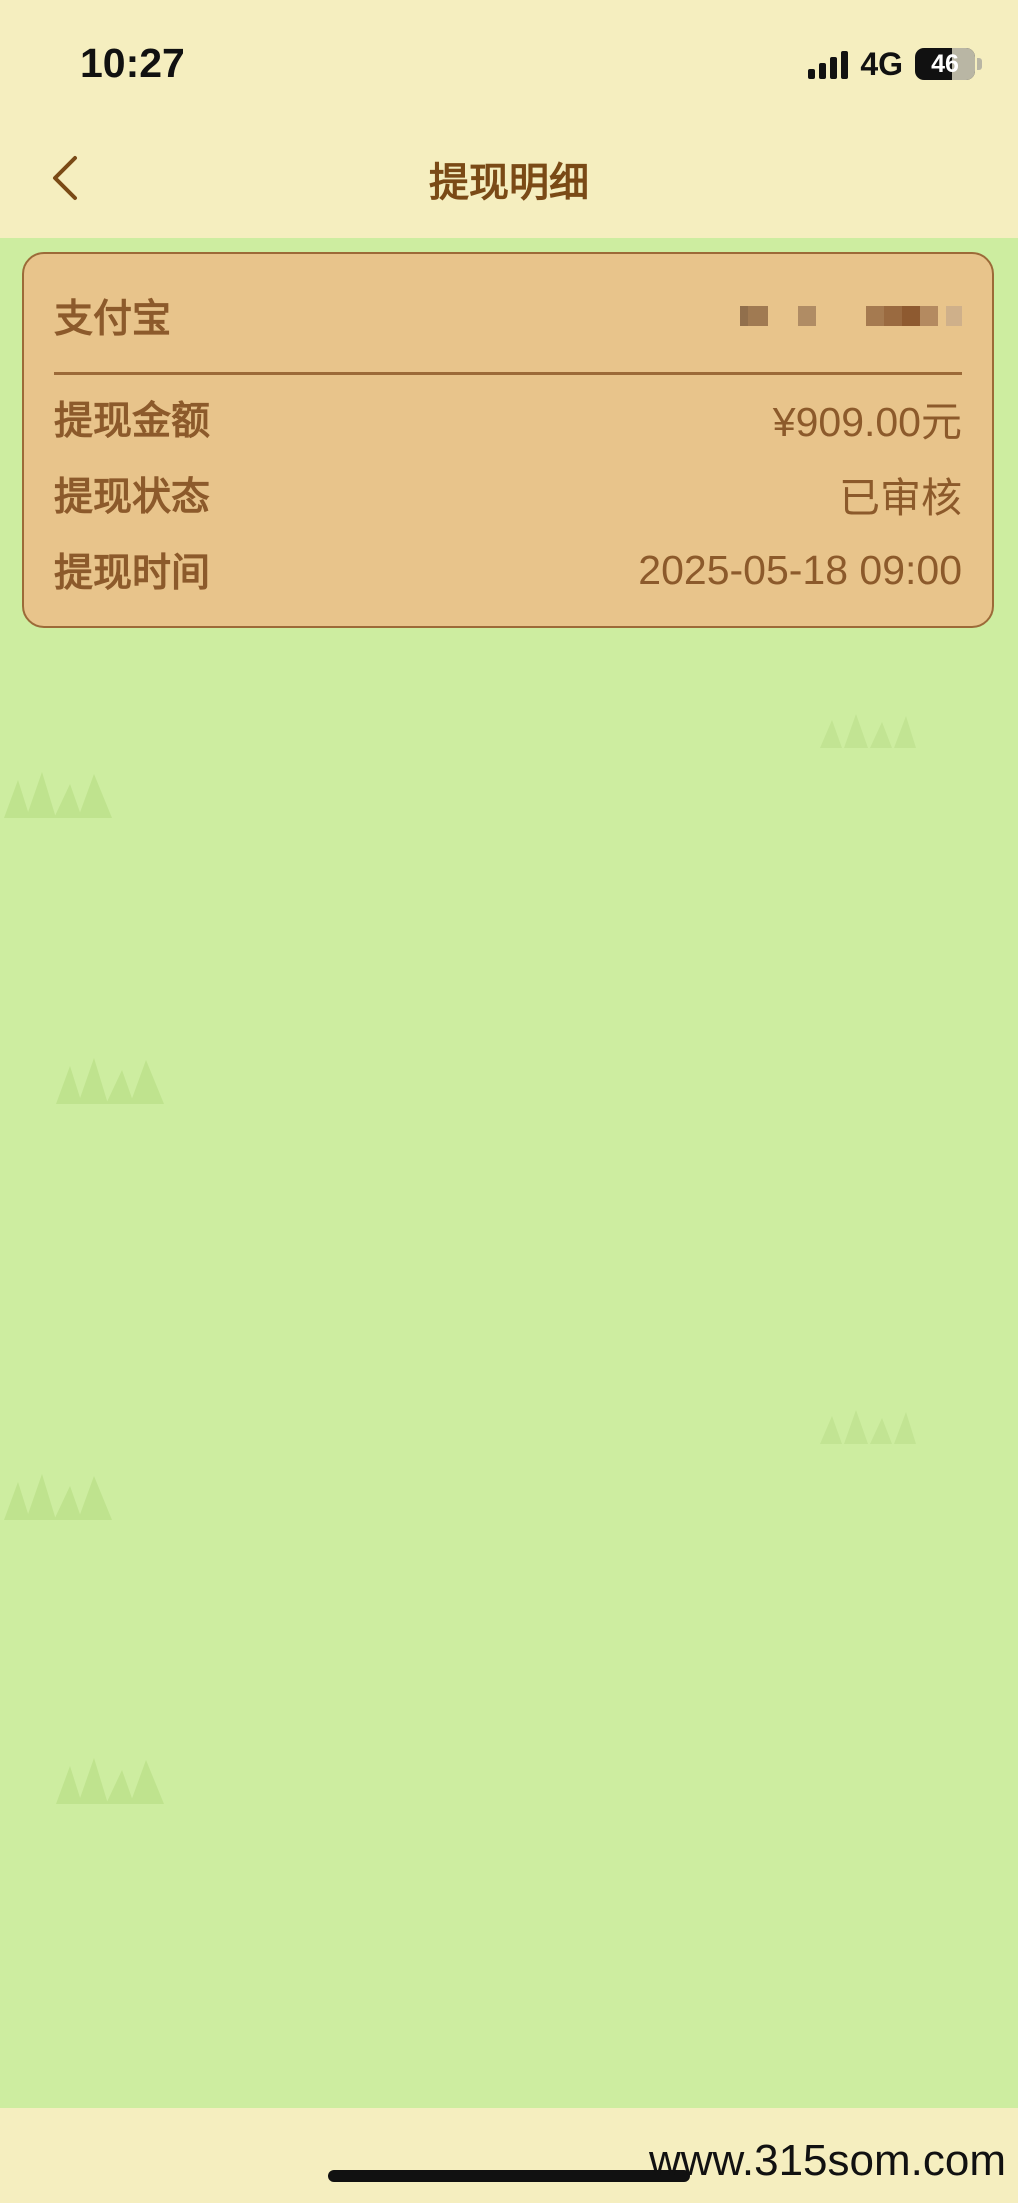 This screenshot has width=1018, height=2203. I want to click on card-divider, so click(508, 373).